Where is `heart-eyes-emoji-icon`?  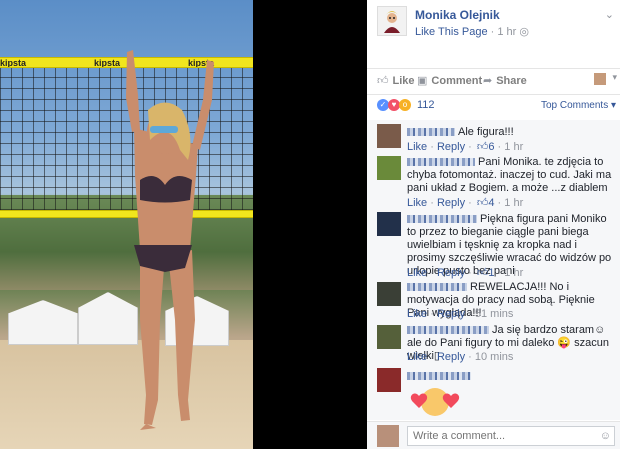
heart-eyes-emoji-icon is located at coordinates (435, 402).